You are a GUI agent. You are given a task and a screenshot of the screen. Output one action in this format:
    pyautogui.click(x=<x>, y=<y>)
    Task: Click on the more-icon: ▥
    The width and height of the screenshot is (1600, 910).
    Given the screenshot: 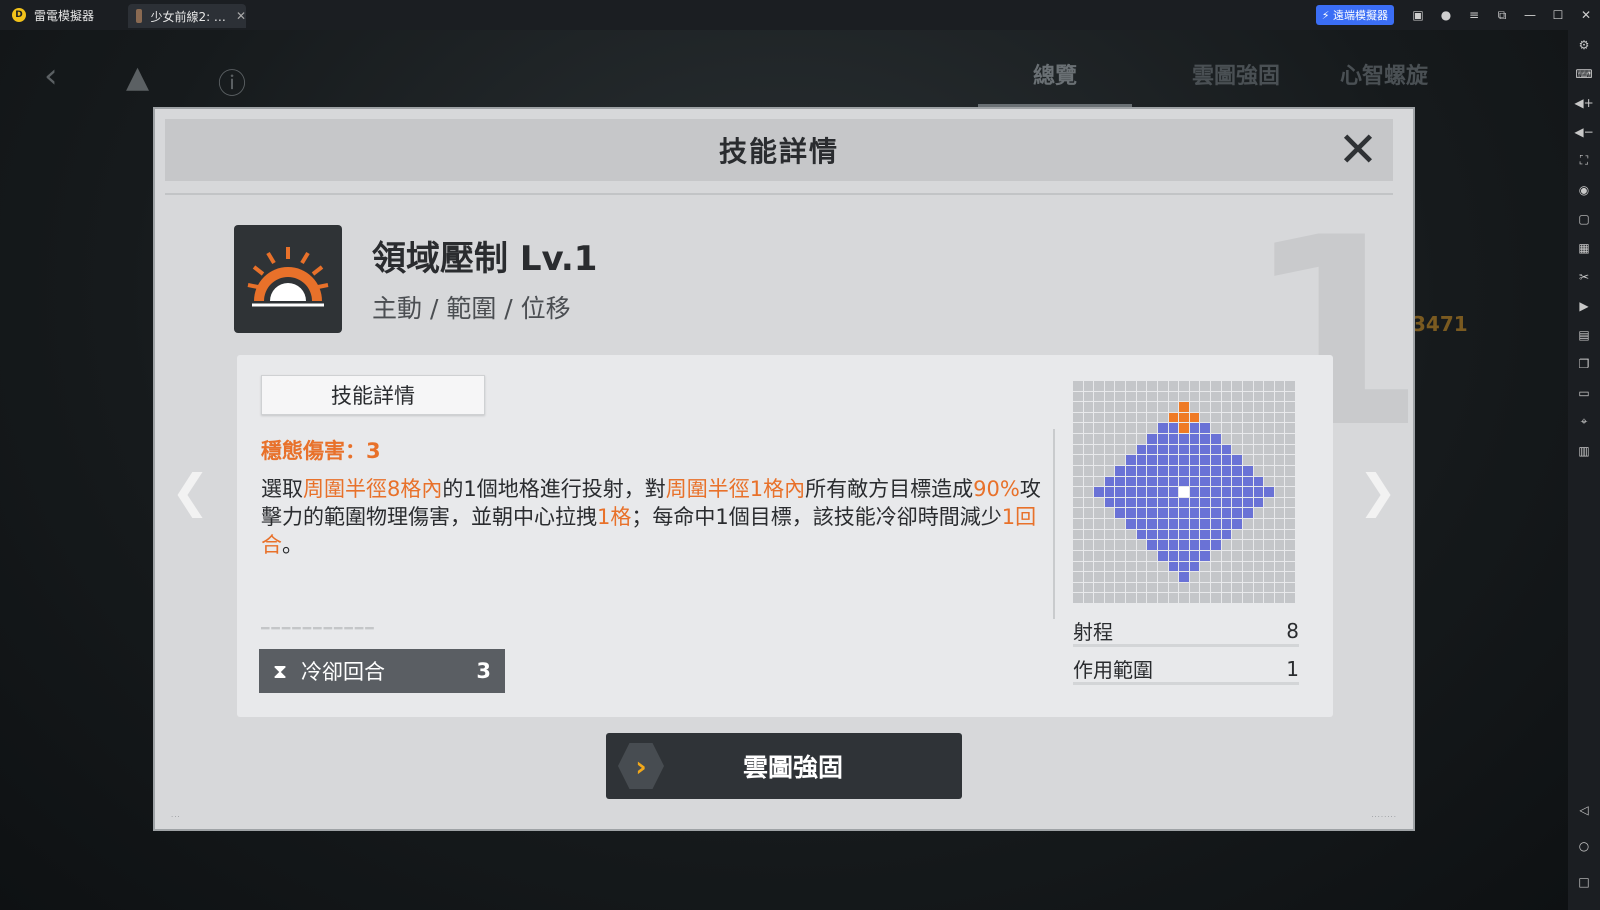 What is the action you would take?
    pyautogui.click(x=1584, y=450)
    